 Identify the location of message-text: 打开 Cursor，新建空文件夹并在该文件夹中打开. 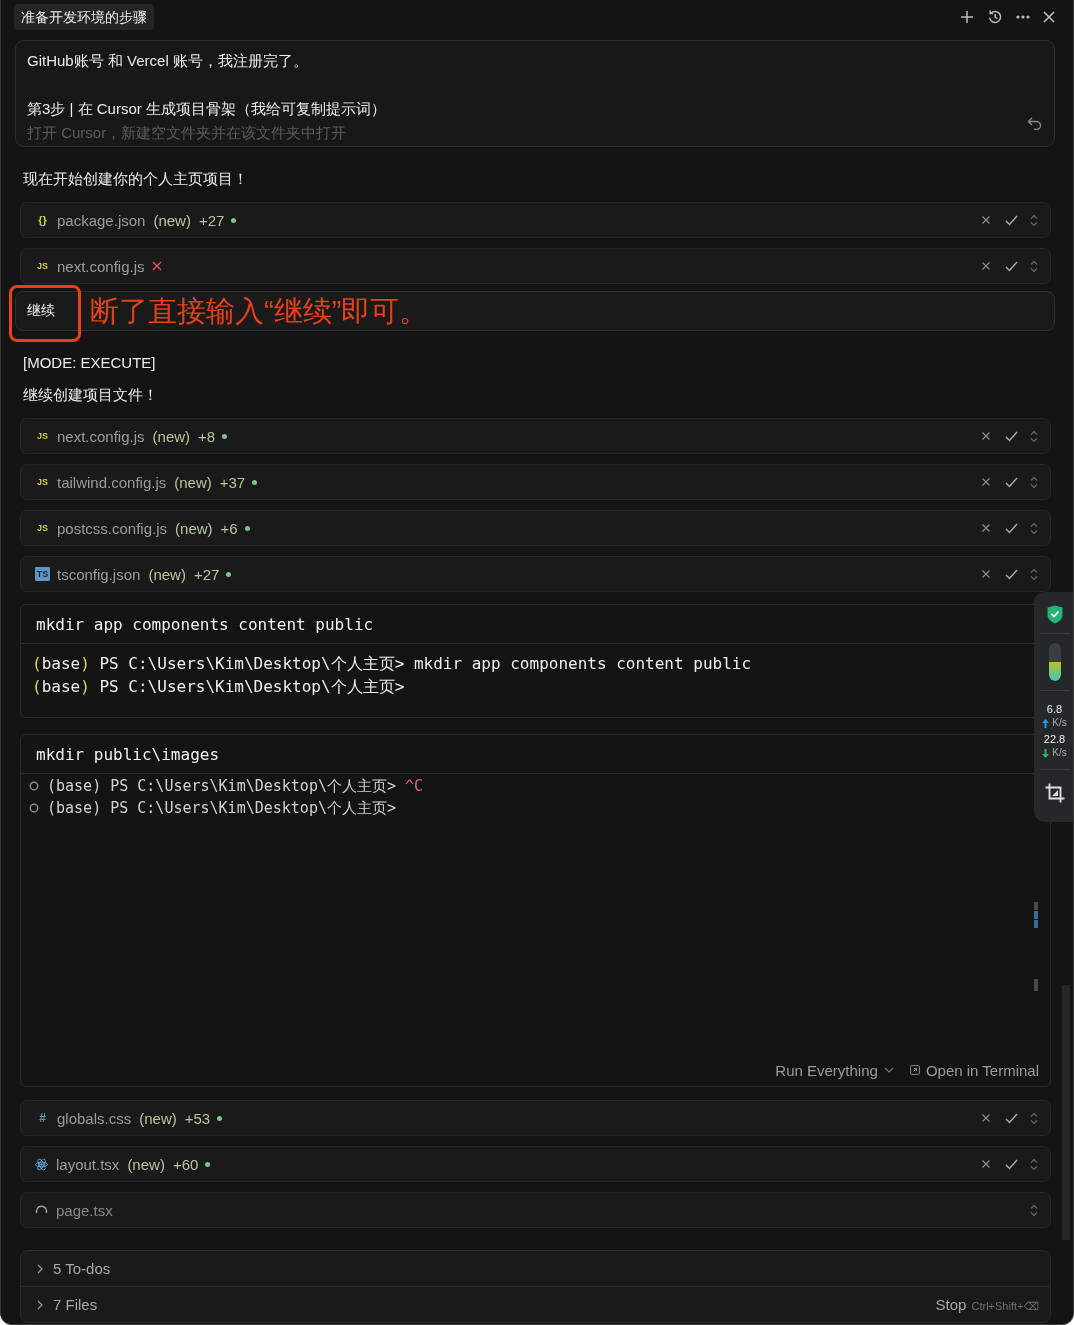
(187, 133).